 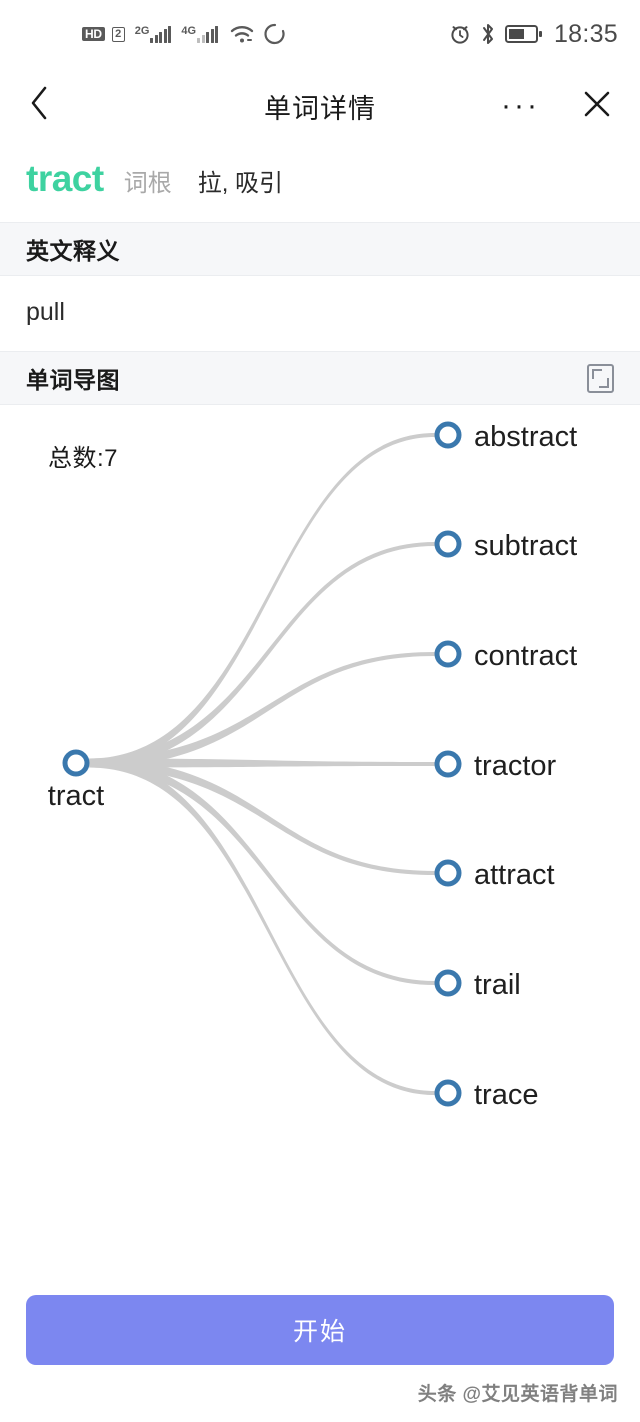 What do you see at coordinates (520, 106) in the screenshot?
I see `more-options-button: ···` at bounding box center [520, 106].